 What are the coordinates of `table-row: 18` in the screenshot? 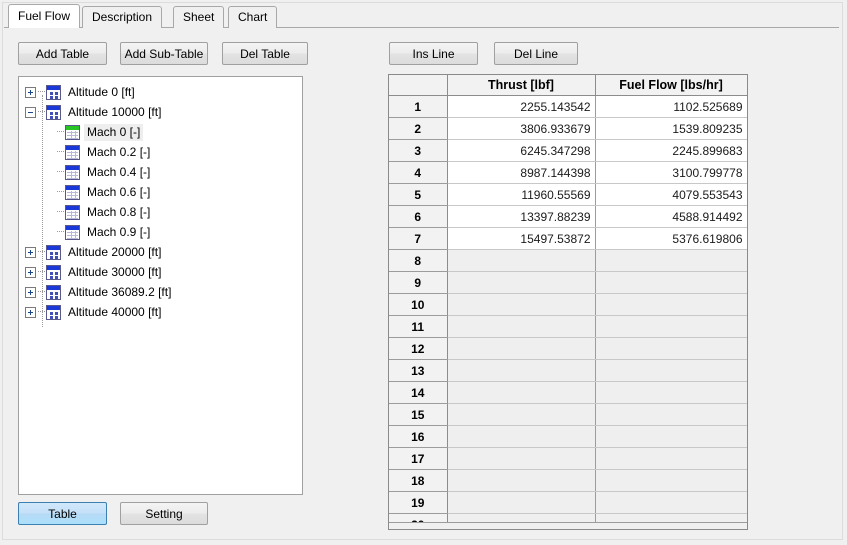 It's located at (568, 480).